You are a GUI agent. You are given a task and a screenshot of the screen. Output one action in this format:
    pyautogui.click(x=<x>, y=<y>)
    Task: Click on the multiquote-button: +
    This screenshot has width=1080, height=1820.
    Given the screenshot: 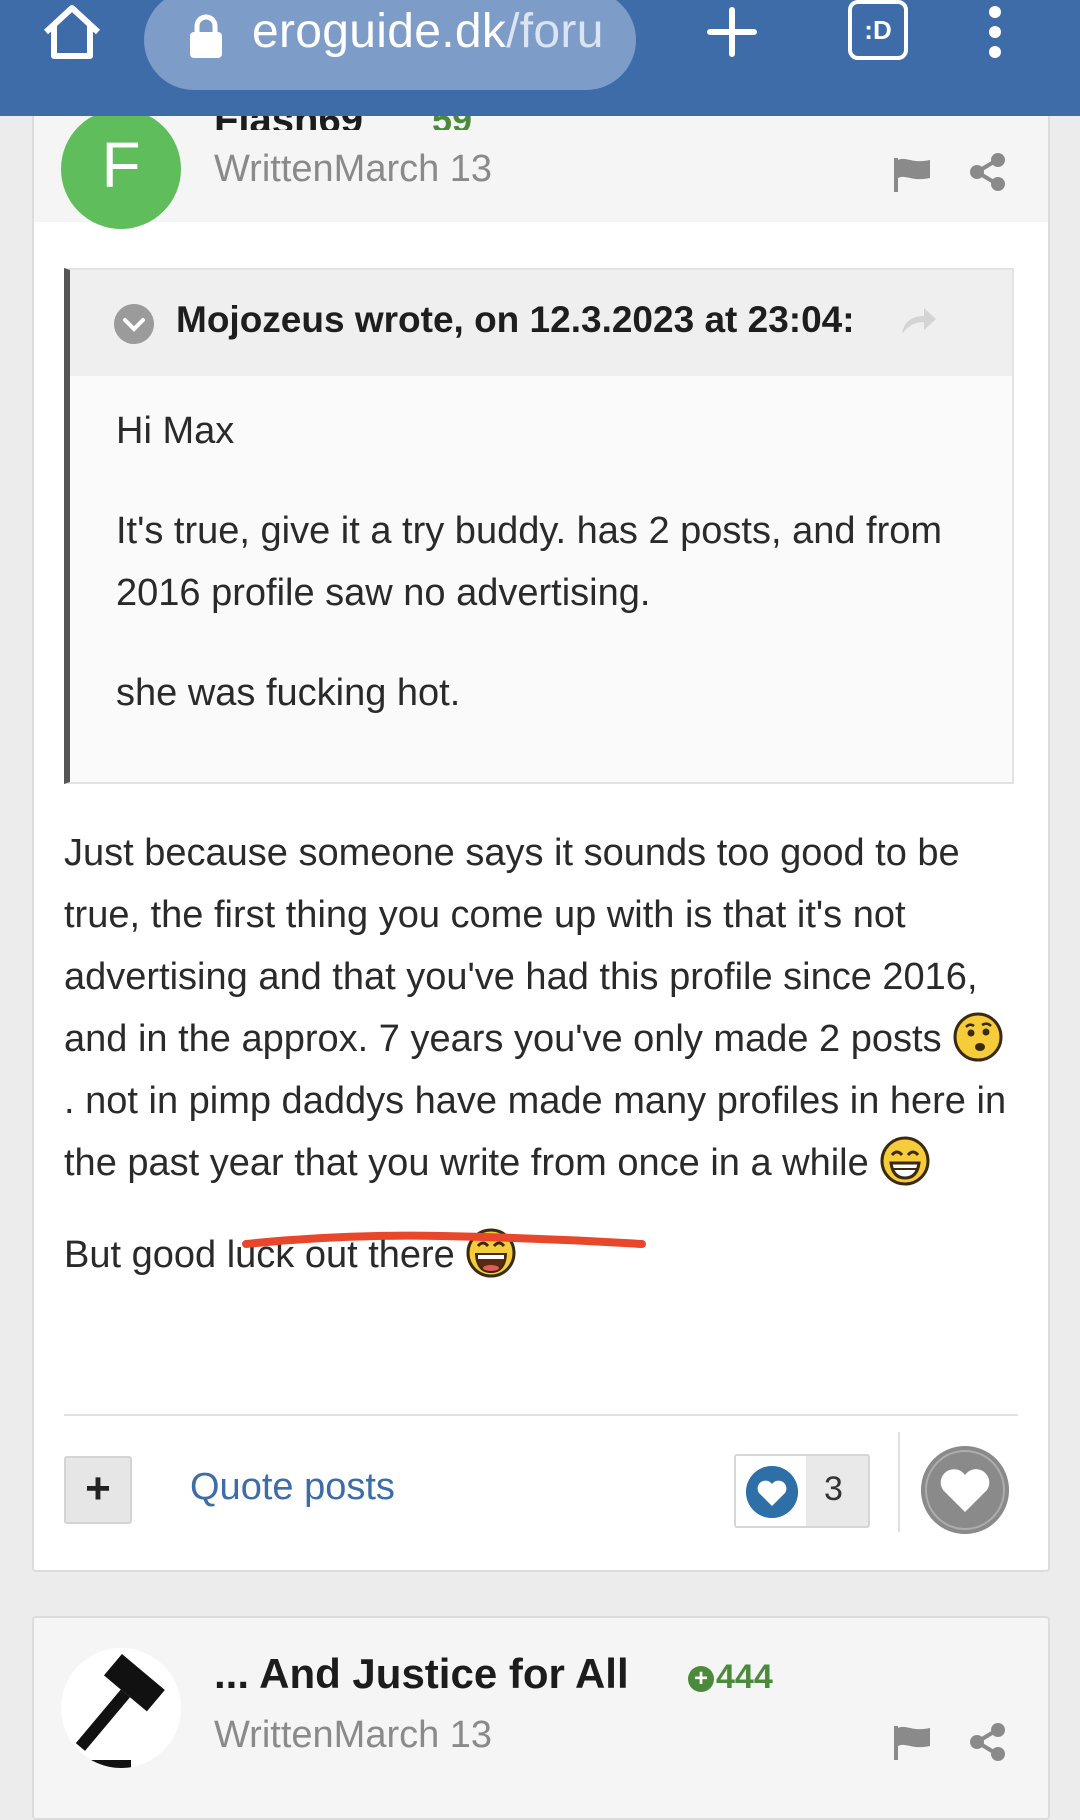 What is the action you would take?
    pyautogui.click(x=98, y=1490)
    